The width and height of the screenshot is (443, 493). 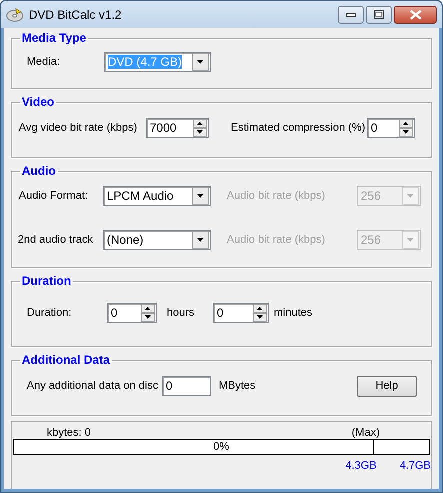 I want to click on field-label: 2nd audio track, so click(x=56, y=240).